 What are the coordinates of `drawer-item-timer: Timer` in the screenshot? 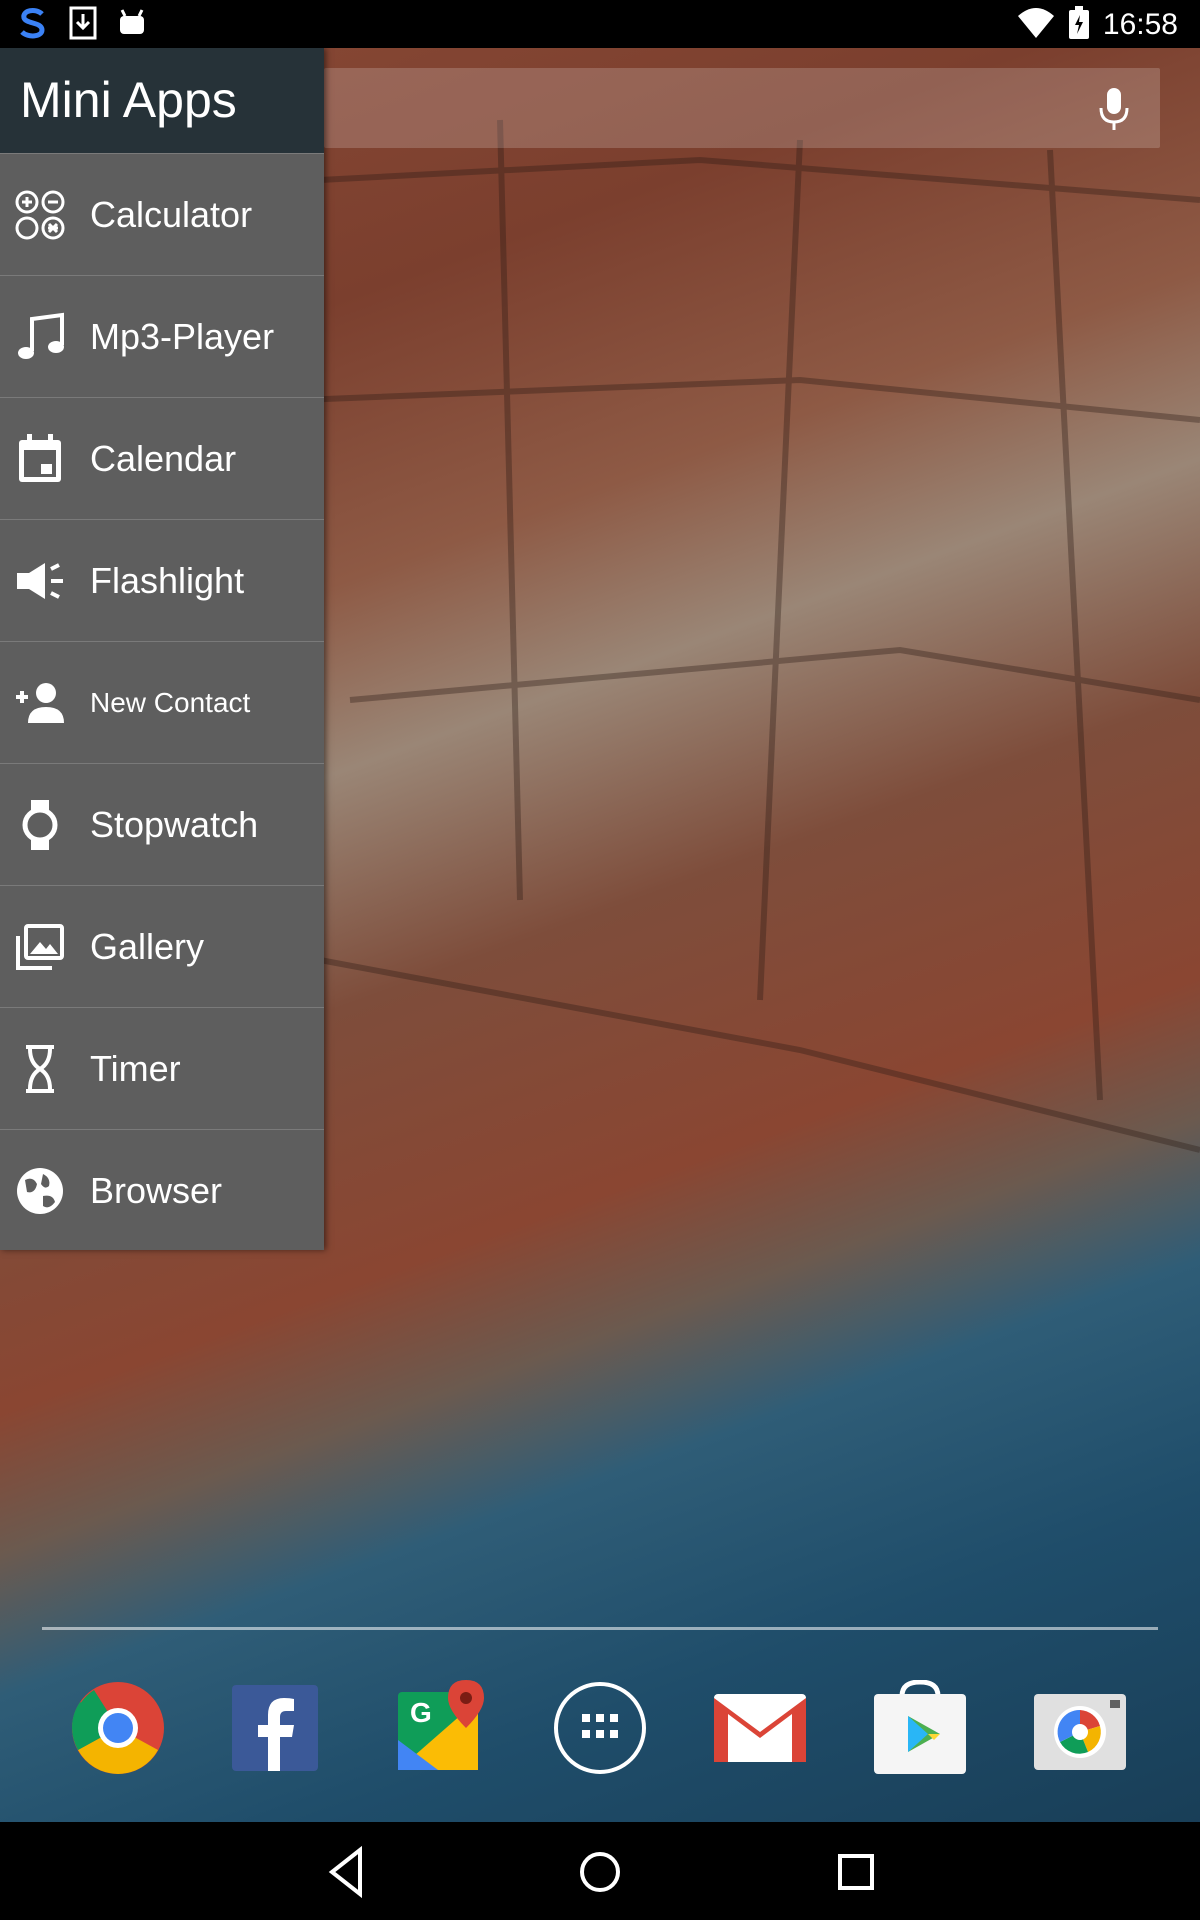 It's located at (162, 1068).